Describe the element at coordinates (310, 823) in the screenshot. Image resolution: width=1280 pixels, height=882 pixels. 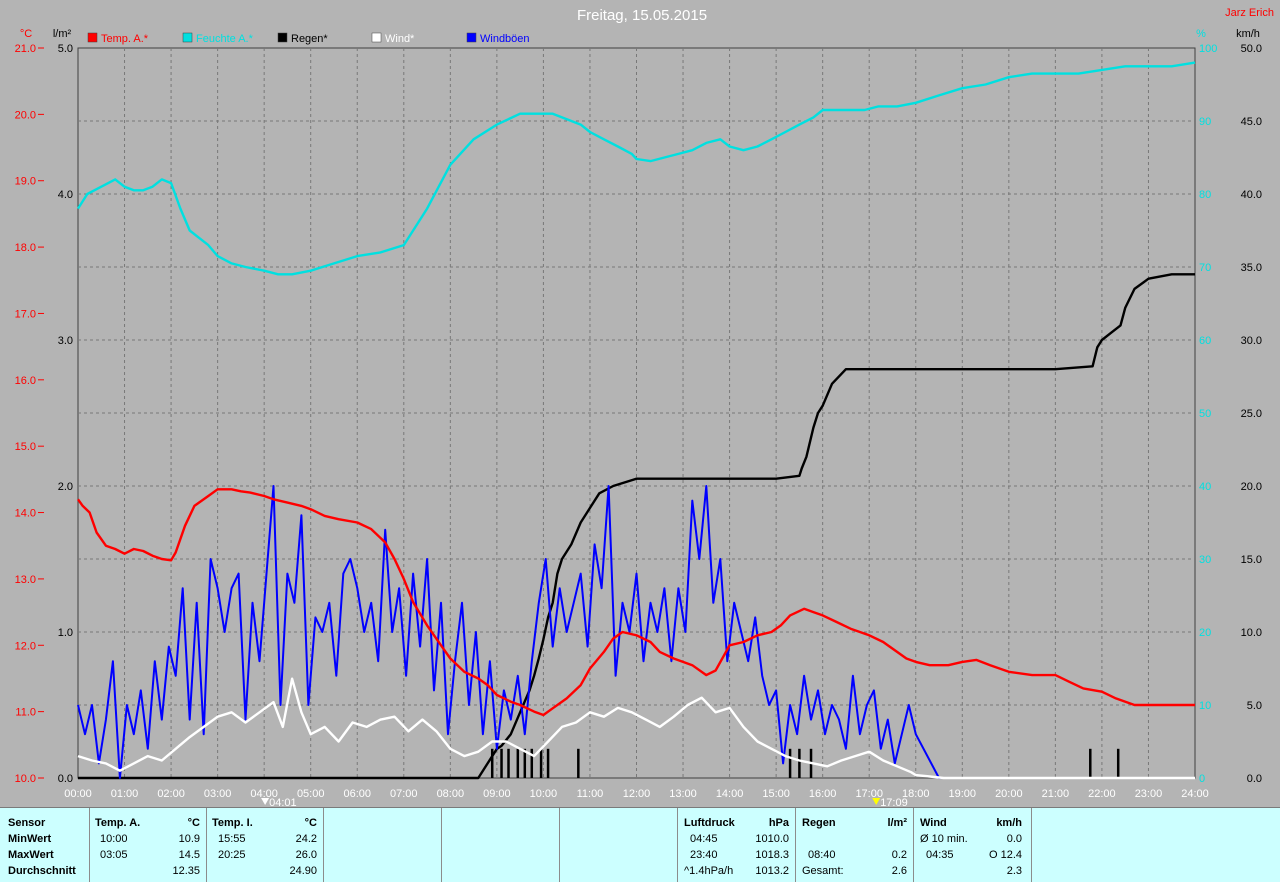
I see `stats-temp-i-unit: °C` at that location.